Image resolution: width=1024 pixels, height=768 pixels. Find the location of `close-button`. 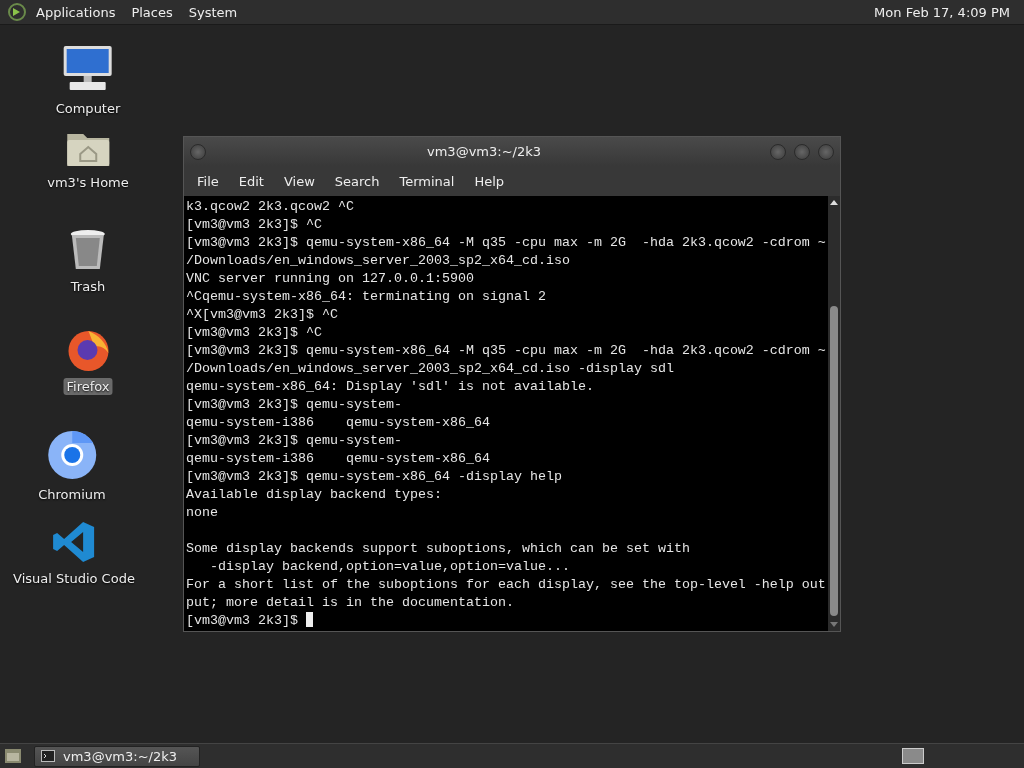

close-button is located at coordinates (826, 151).